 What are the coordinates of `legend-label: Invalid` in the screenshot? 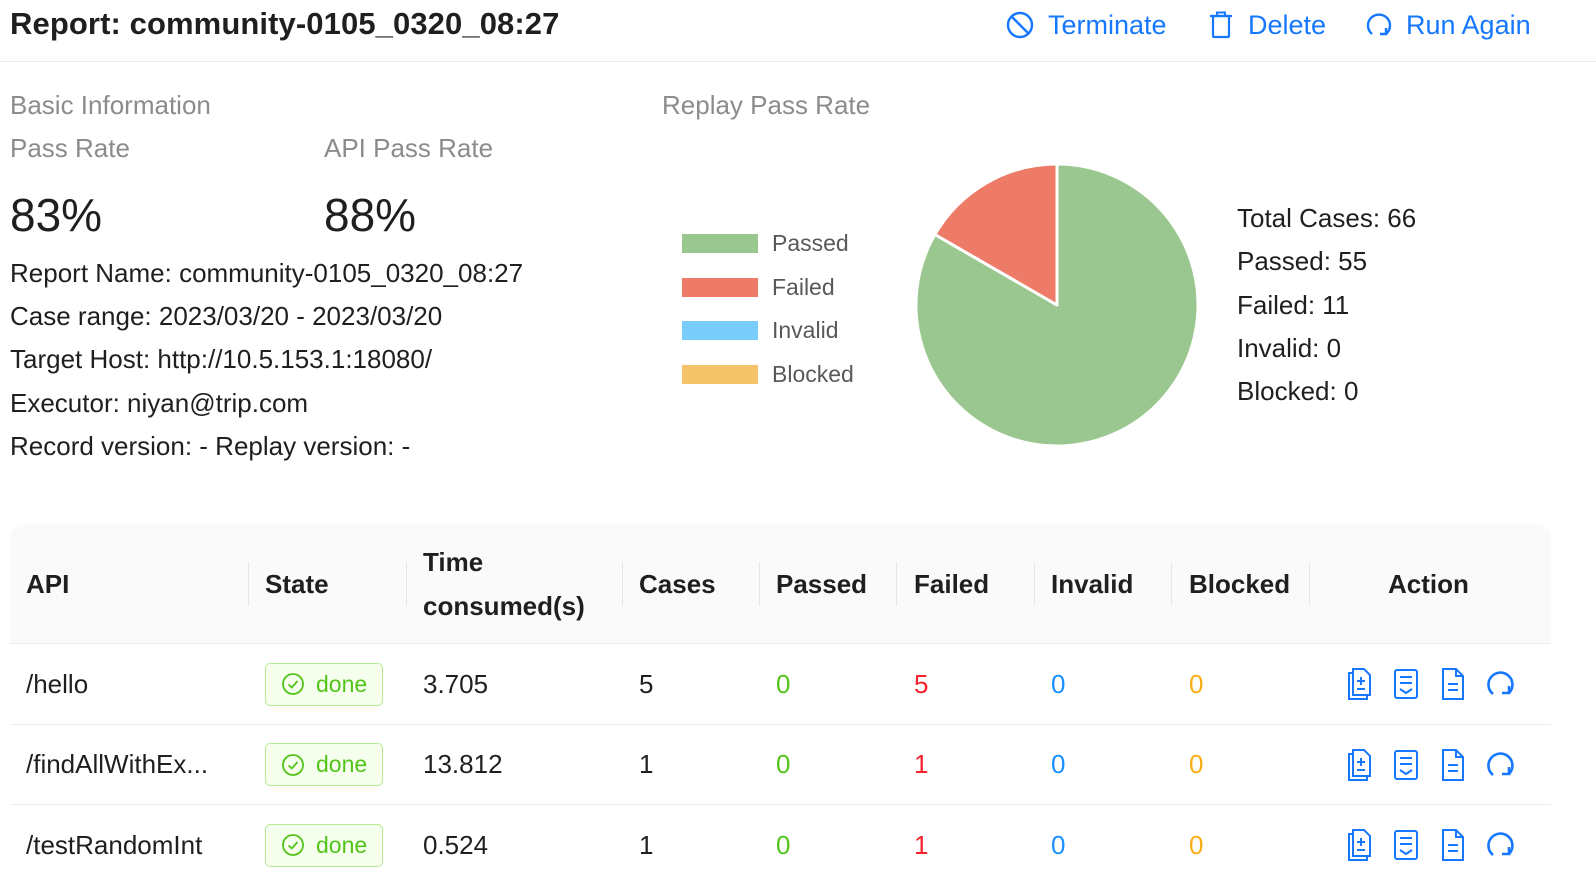 It's located at (805, 330).